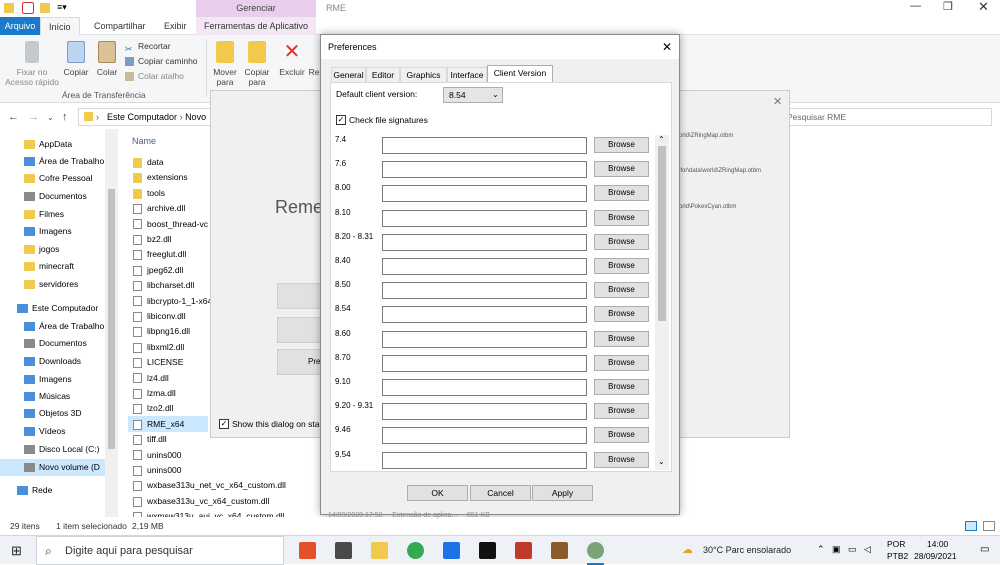  I want to click on default-client-select: 8.54 ⌄, so click(473, 95).